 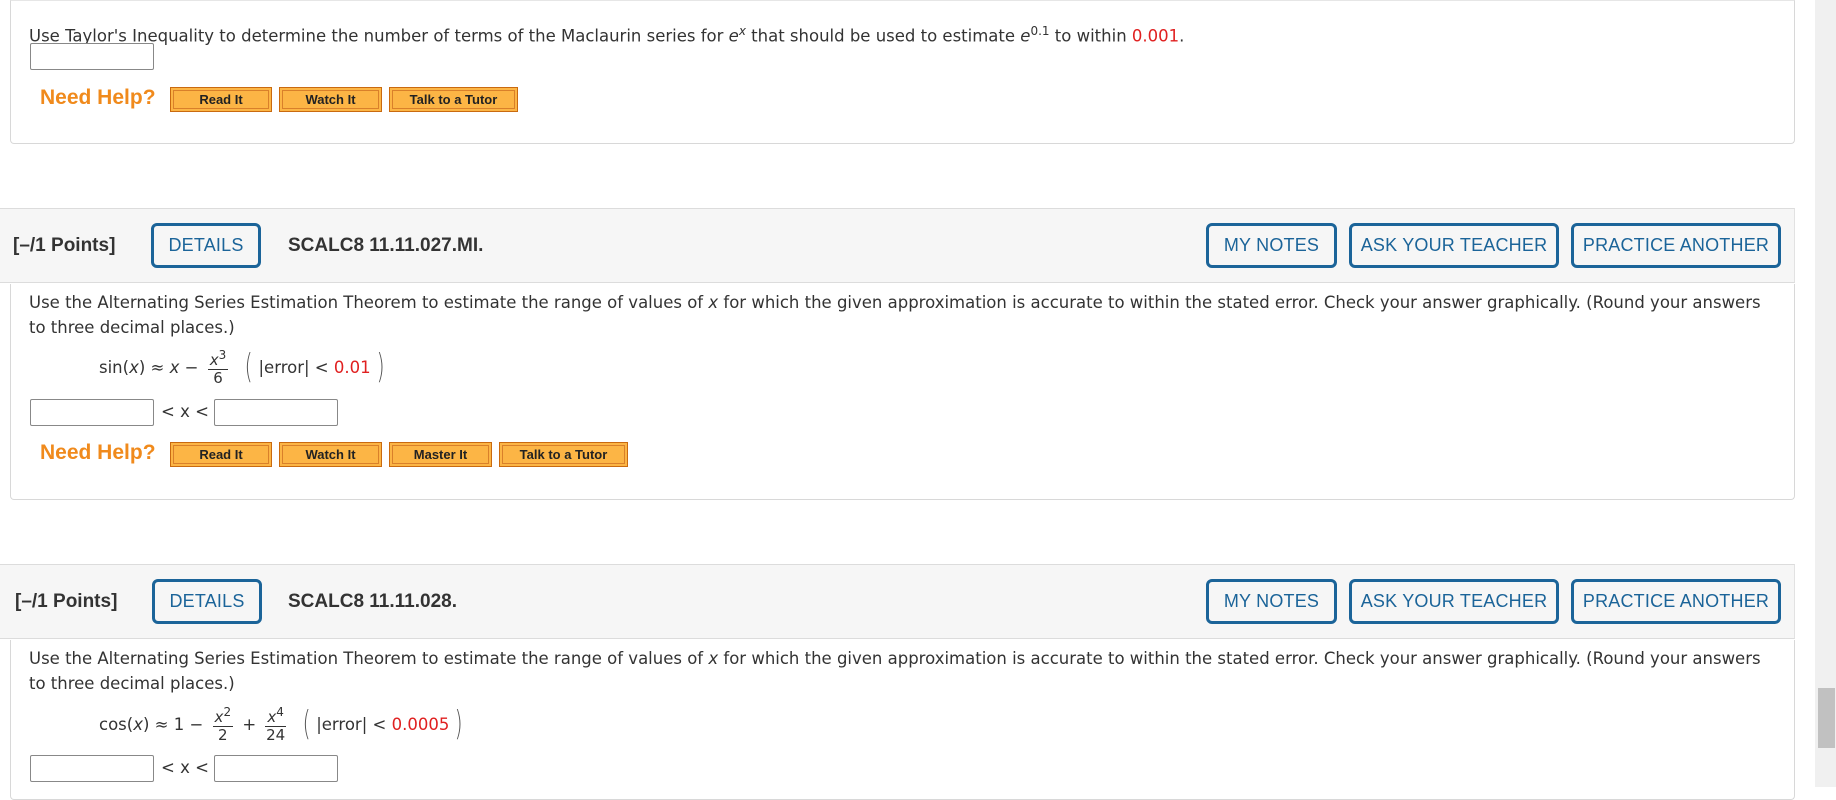 What do you see at coordinates (386, 245) in the screenshot?
I see `question-id: SCALC8 11.11.027.MI.` at bounding box center [386, 245].